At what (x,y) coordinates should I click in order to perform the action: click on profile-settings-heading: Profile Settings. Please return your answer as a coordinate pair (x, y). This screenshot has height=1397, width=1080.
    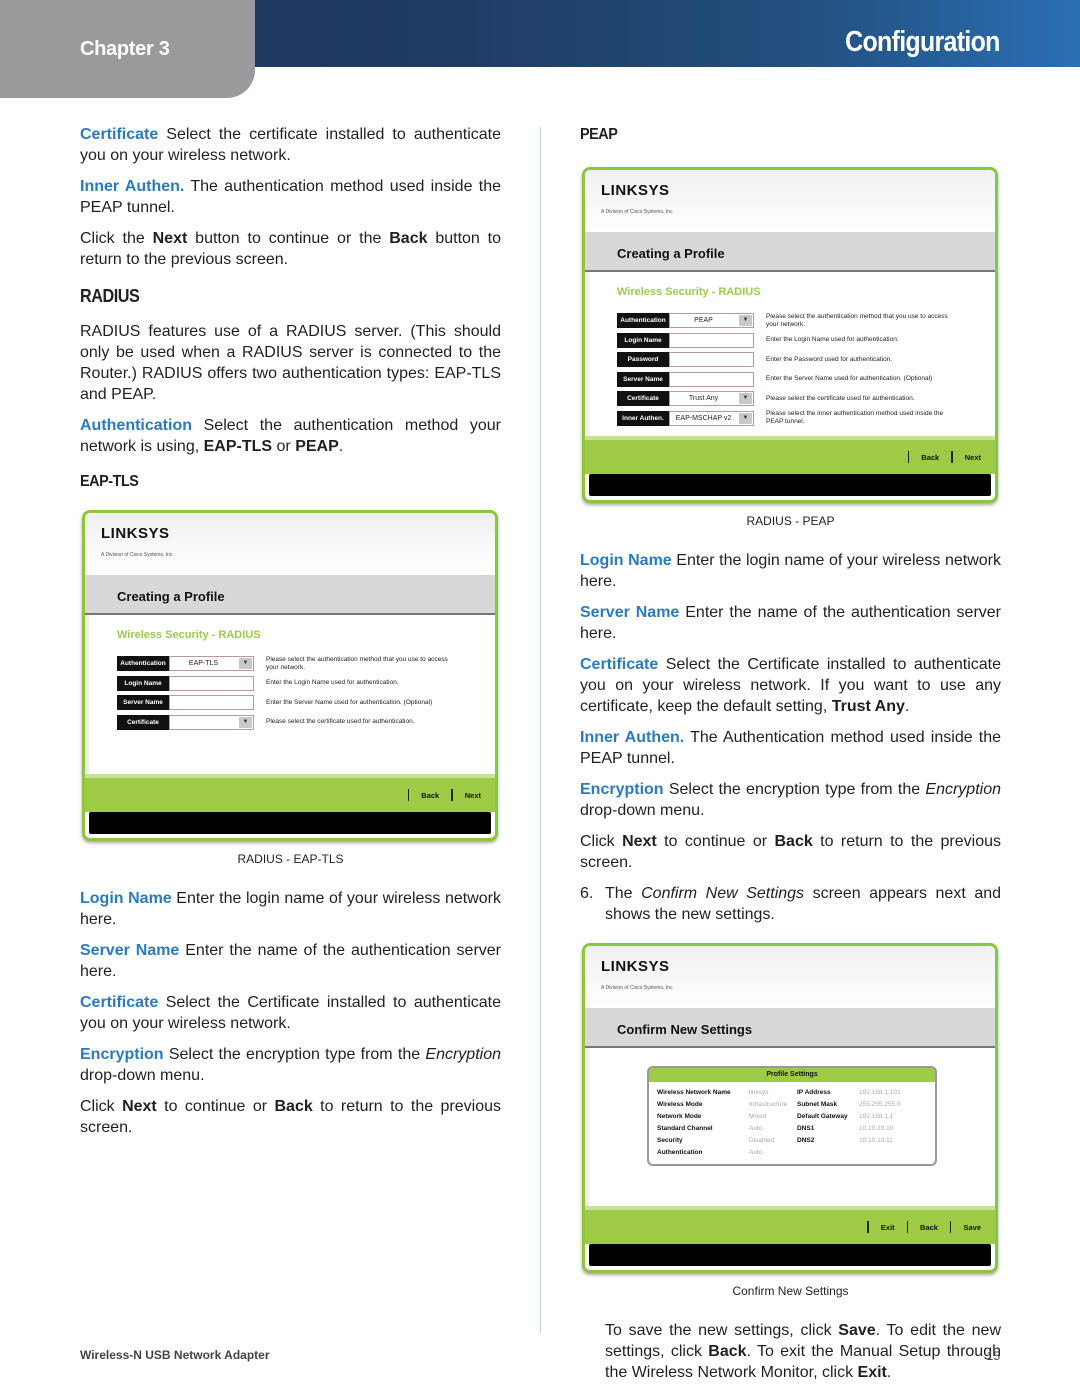
    Looking at the image, I should click on (792, 1075).